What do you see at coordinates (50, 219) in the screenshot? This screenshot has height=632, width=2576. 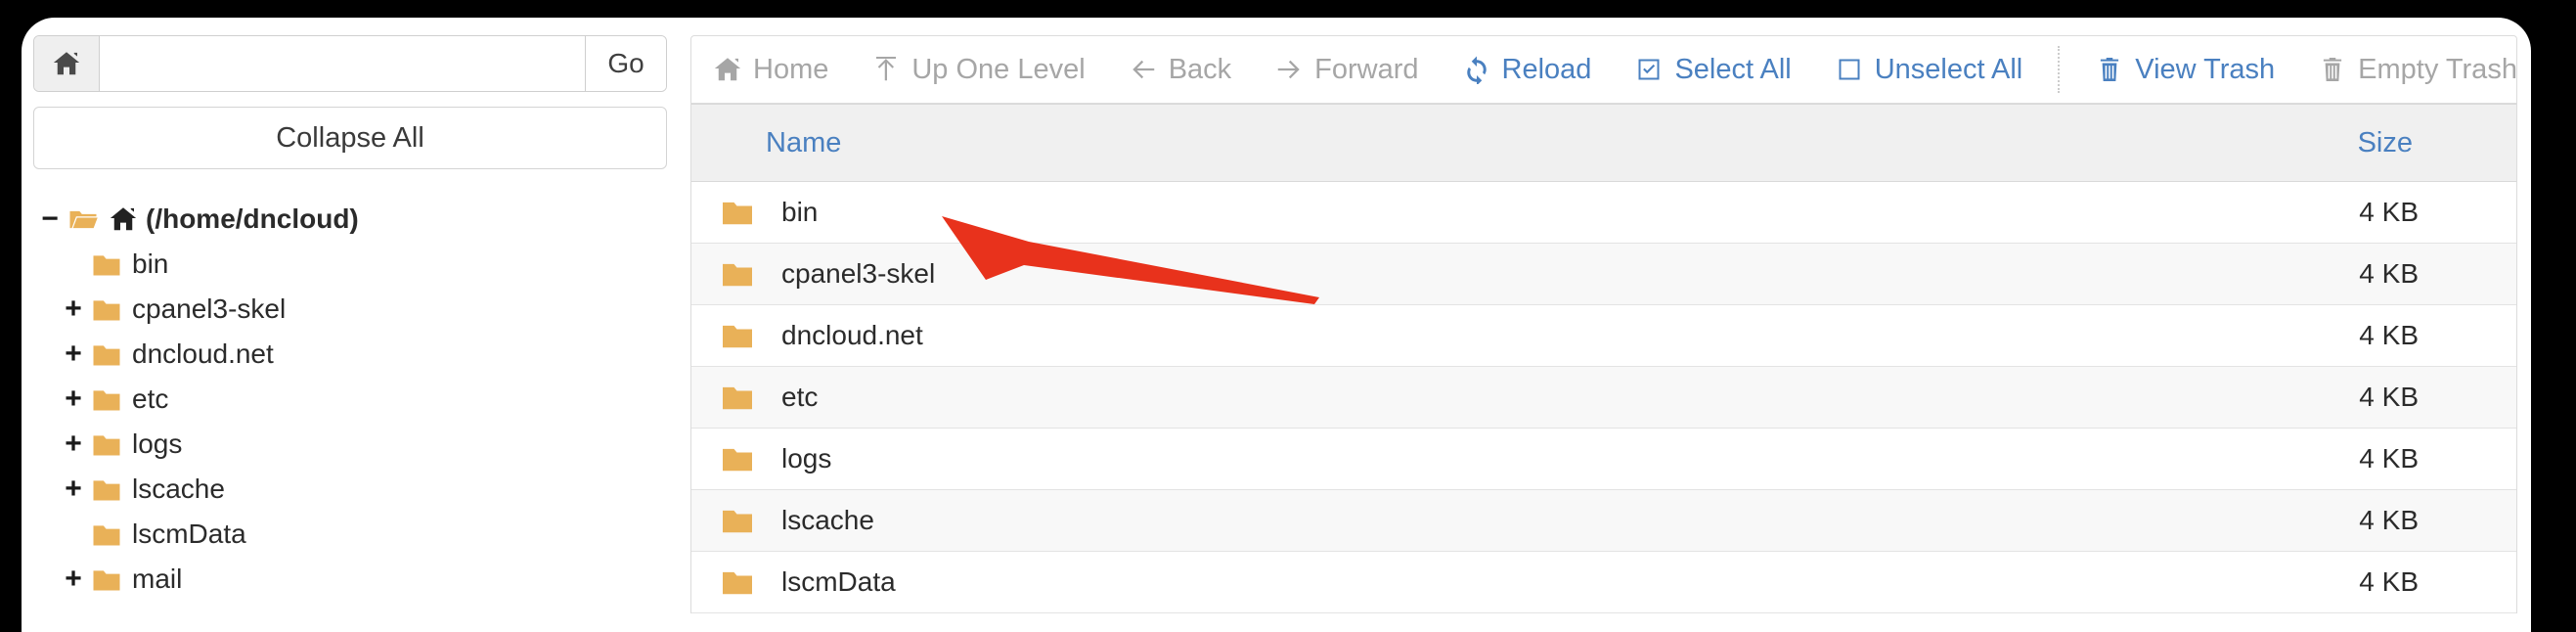 I see `collapse-icon: −` at bounding box center [50, 219].